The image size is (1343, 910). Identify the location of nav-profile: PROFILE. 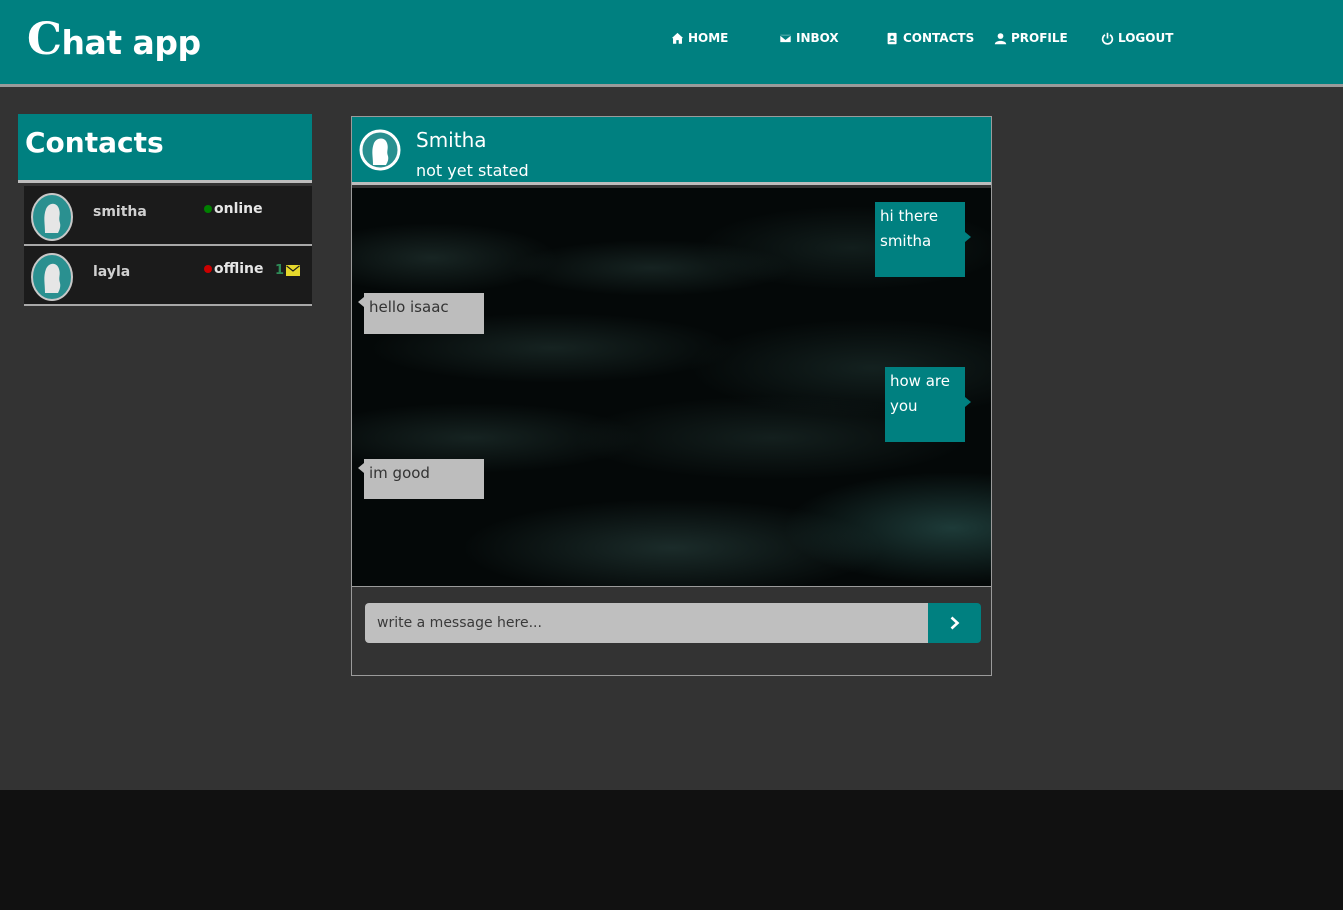
(1031, 38).